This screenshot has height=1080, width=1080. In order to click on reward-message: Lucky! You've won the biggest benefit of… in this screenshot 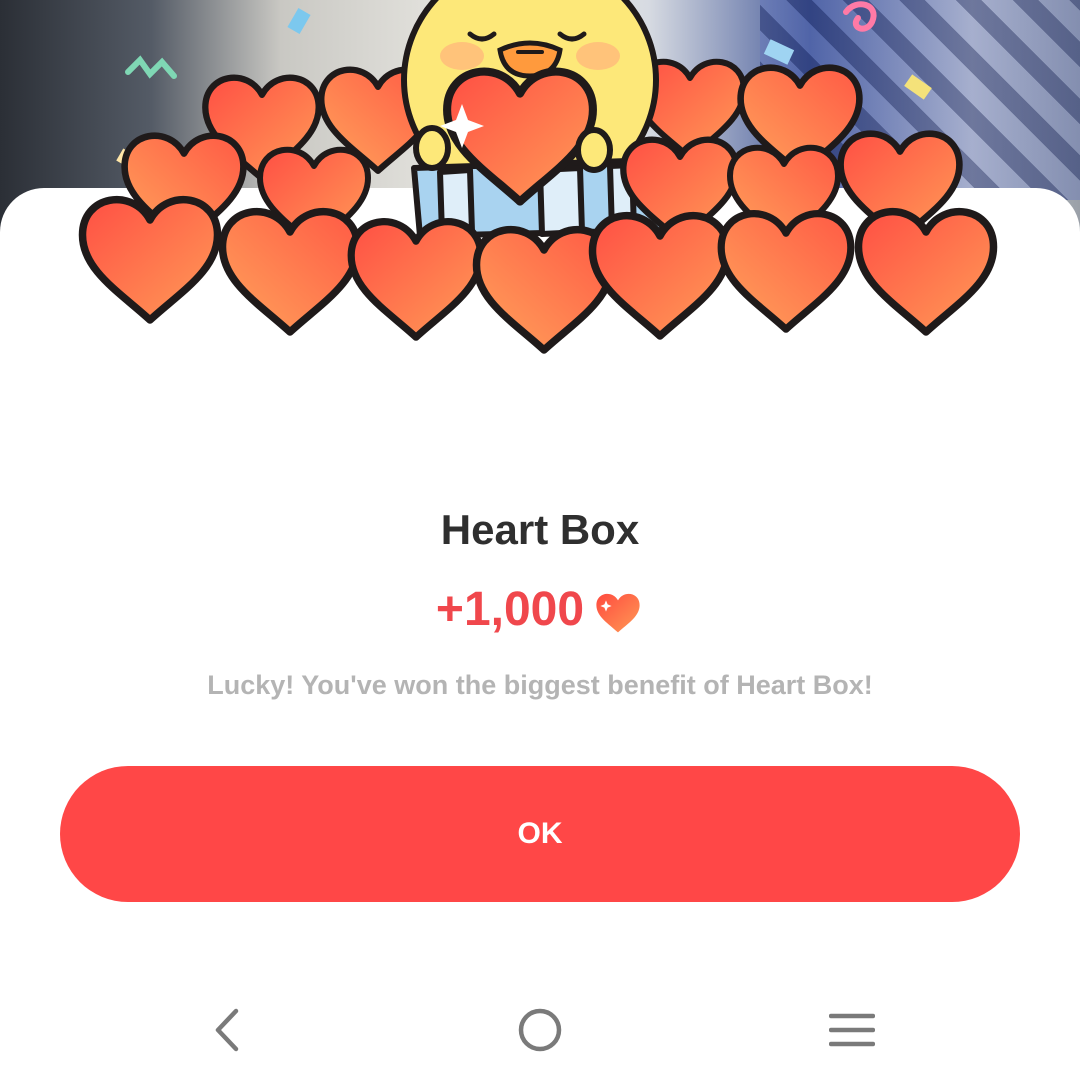, I will do `click(540, 685)`.